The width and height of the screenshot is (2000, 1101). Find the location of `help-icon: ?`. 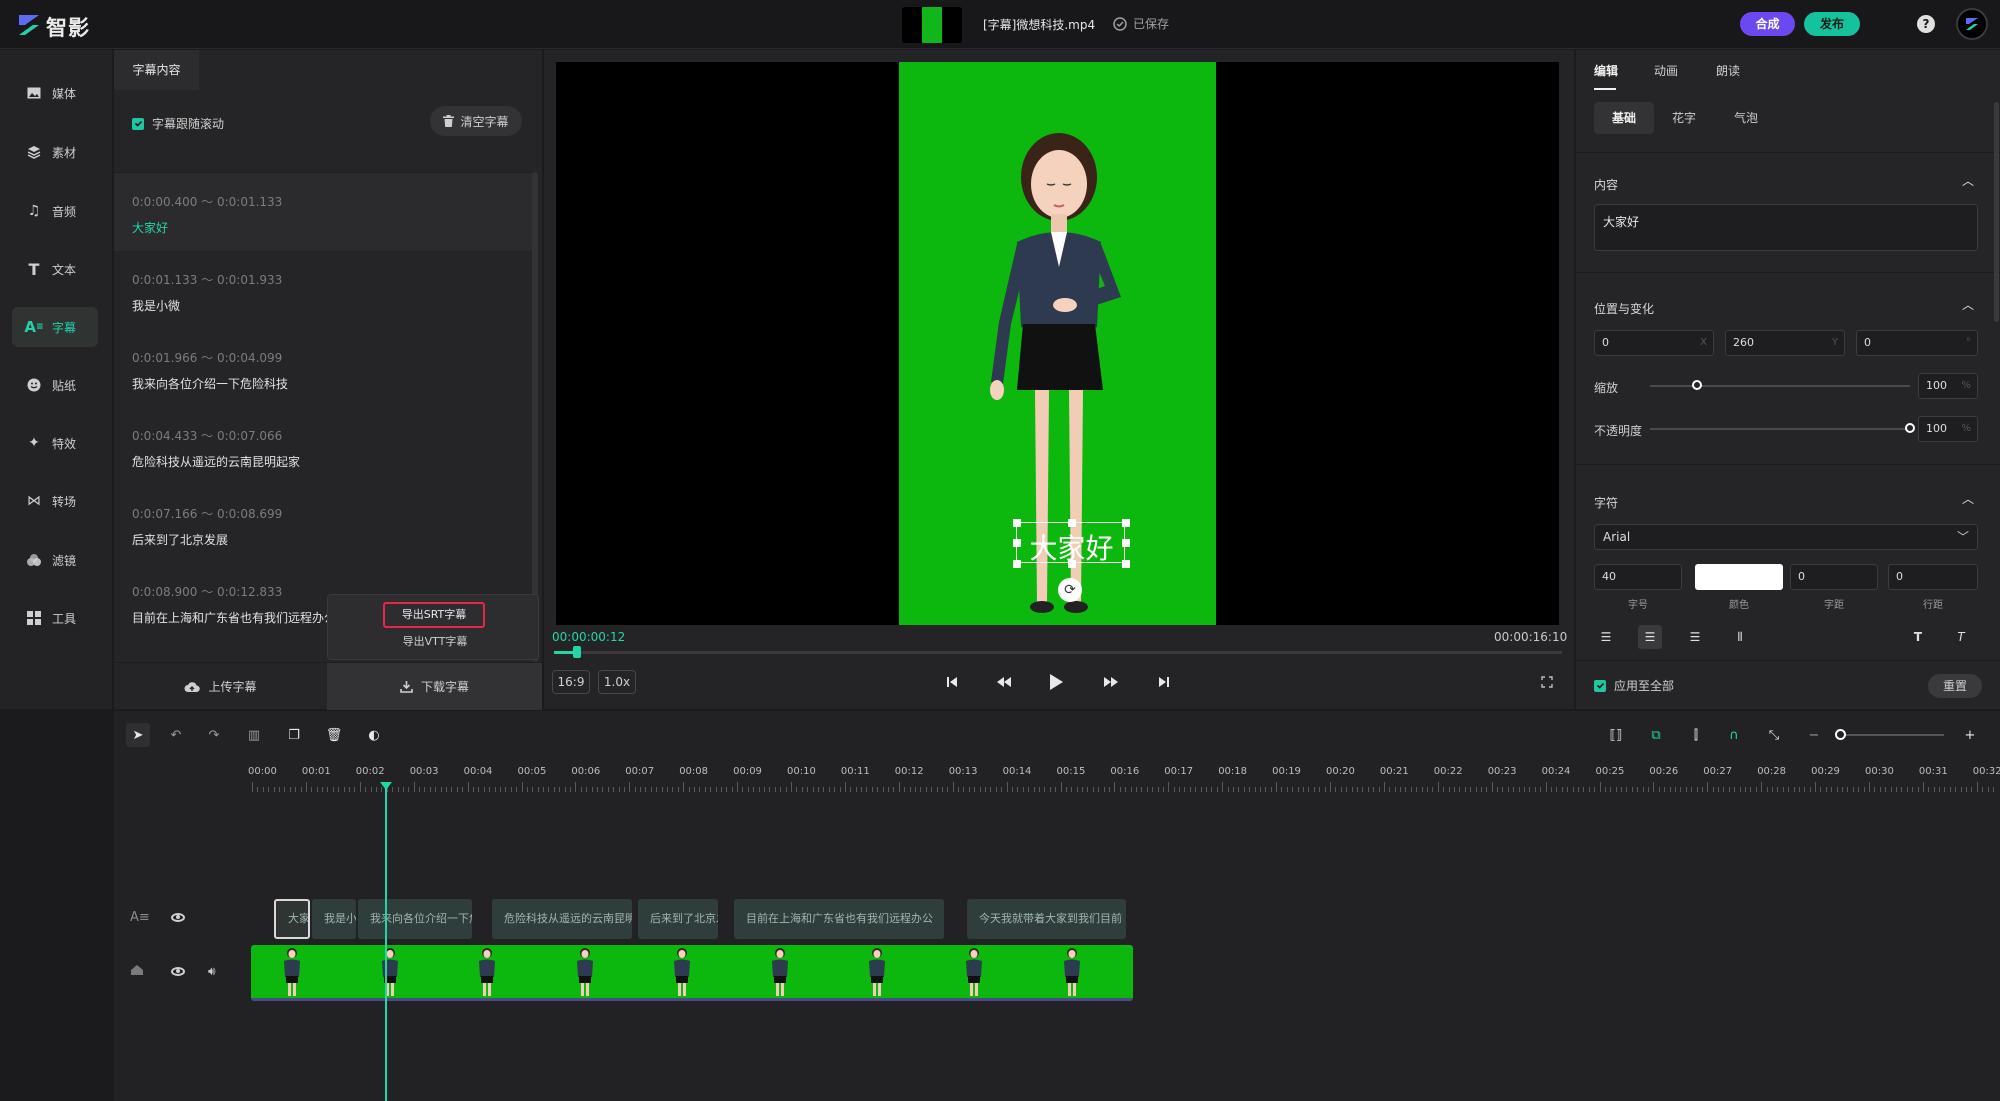

help-icon: ? is located at coordinates (1926, 24).